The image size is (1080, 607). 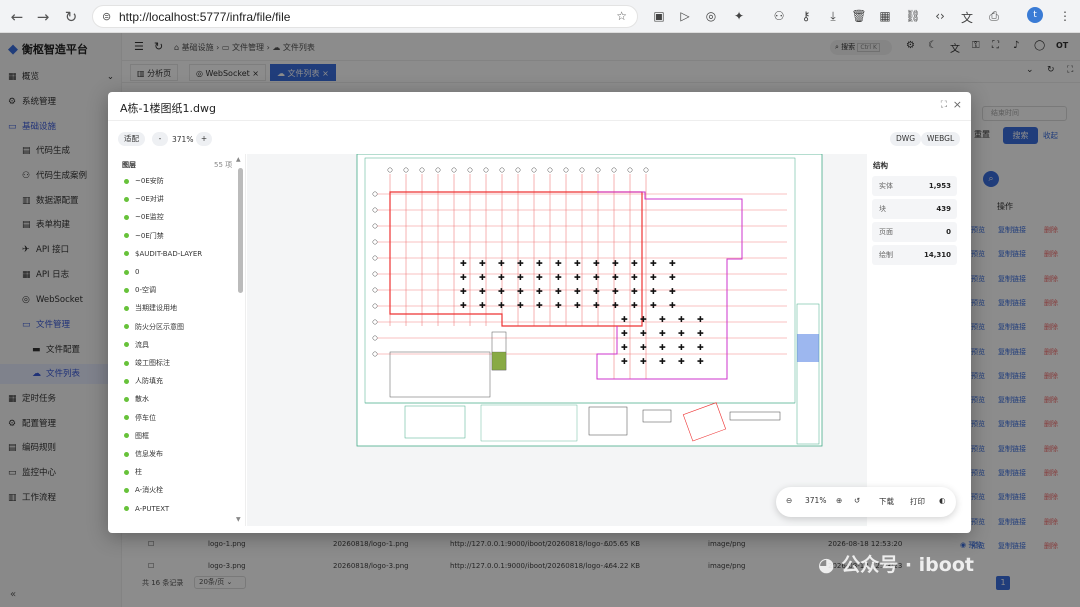 I want to click on zoom-out-button: -, so click(x=160, y=139).